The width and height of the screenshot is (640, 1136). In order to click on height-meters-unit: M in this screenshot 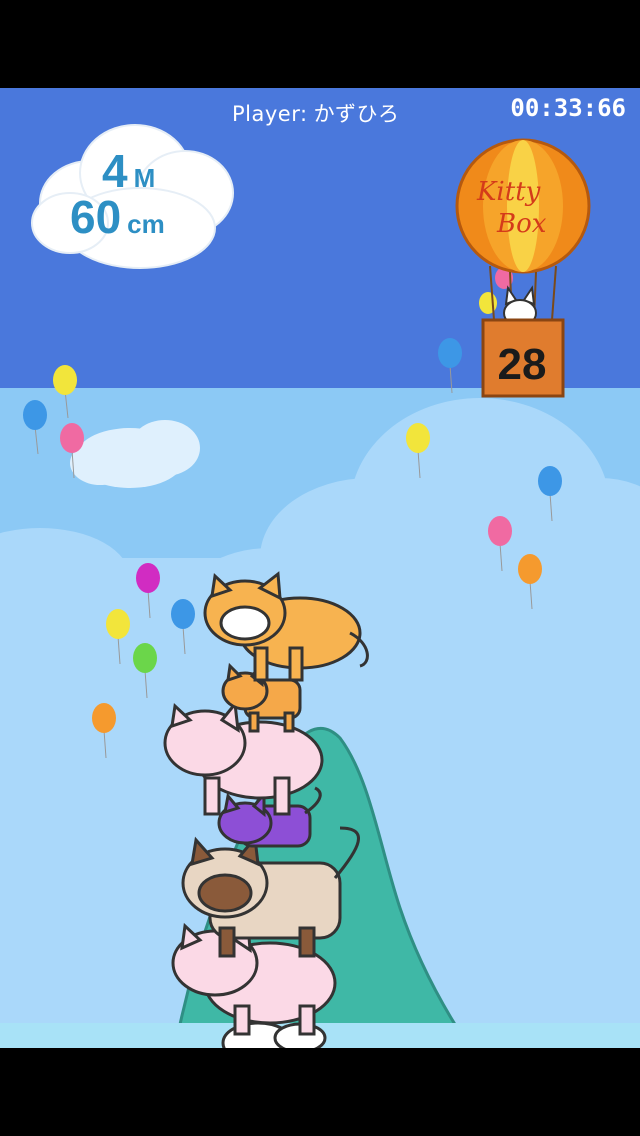, I will do `click(144, 178)`.